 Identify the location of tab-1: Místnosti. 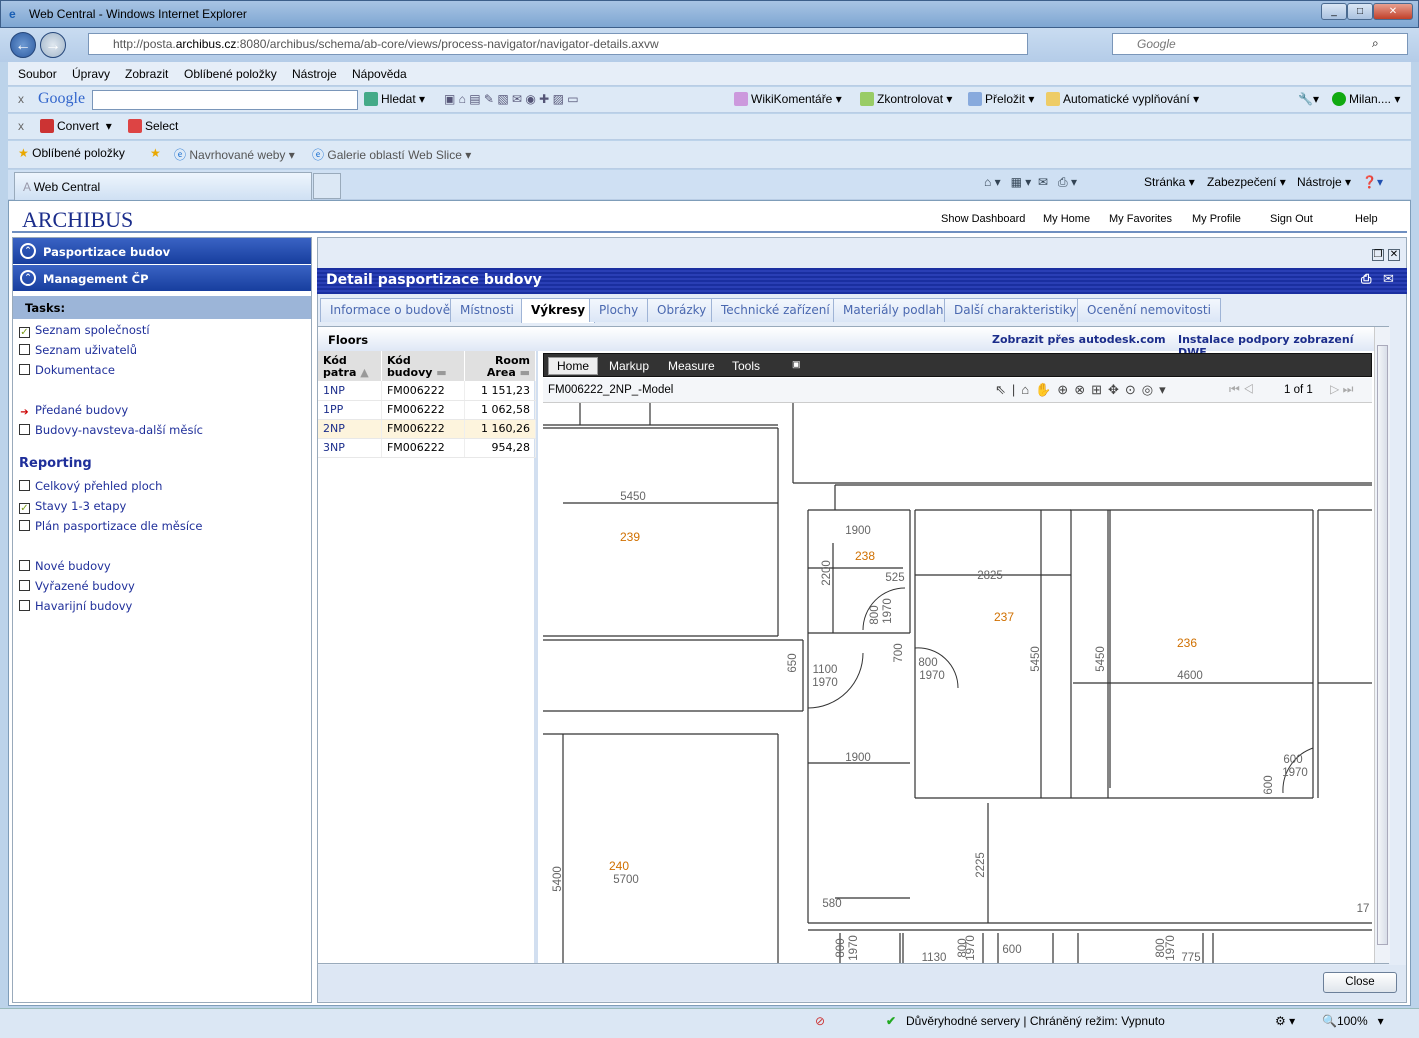
(487, 310).